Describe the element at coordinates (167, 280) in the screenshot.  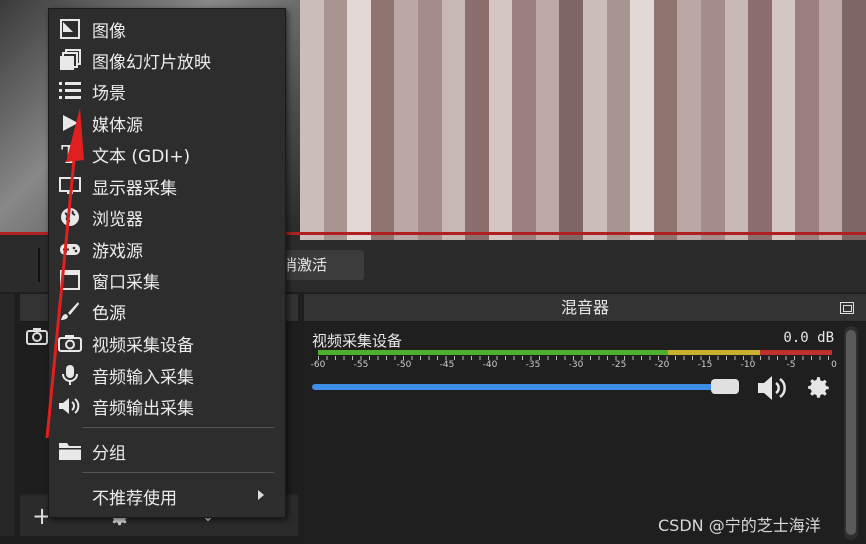
I see `menu-item-window-capture: 窗口采集` at that location.